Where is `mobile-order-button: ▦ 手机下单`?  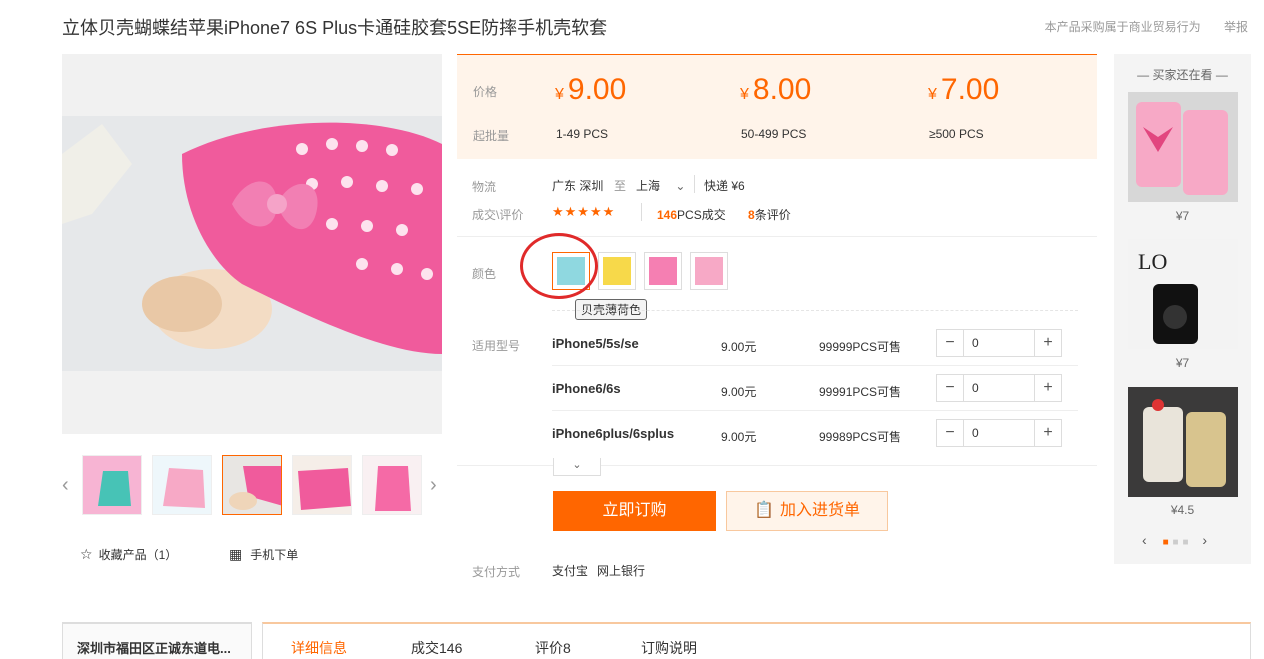
mobile-order-button: ▦ 手机下单 is located at coordinates (263, 554).